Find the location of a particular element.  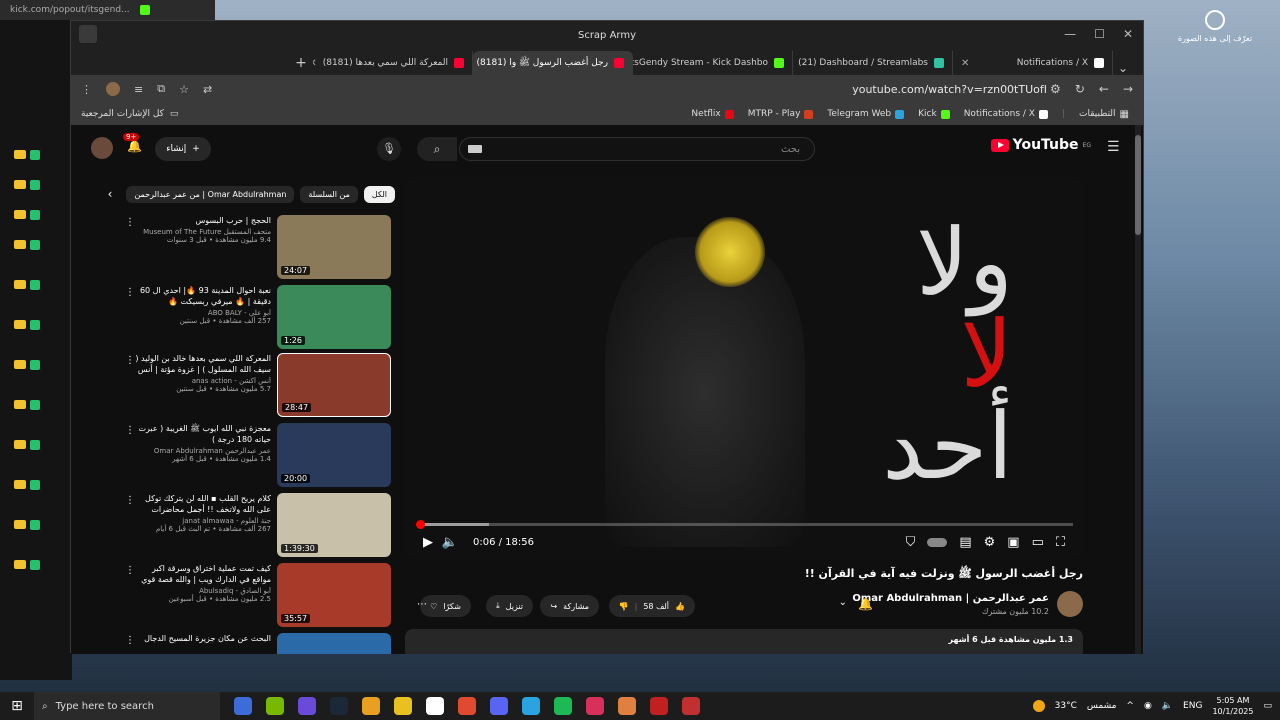

discord-icon is located at coordinates (499, 706).